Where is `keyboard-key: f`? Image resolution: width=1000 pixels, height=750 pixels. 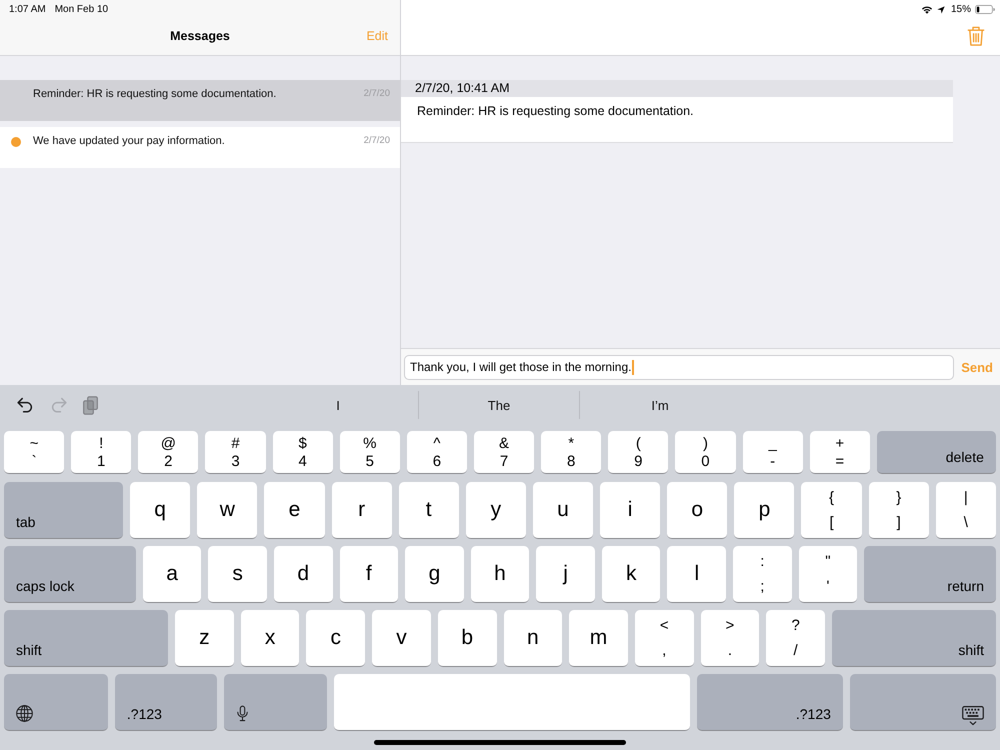
keyboard-key: f is located at coordinates (369, 574).